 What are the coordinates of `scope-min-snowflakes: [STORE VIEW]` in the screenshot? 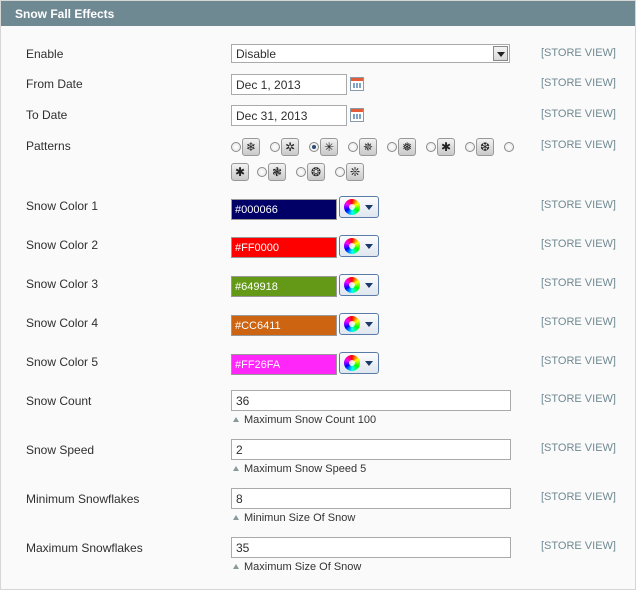 It's located at (578, 497).